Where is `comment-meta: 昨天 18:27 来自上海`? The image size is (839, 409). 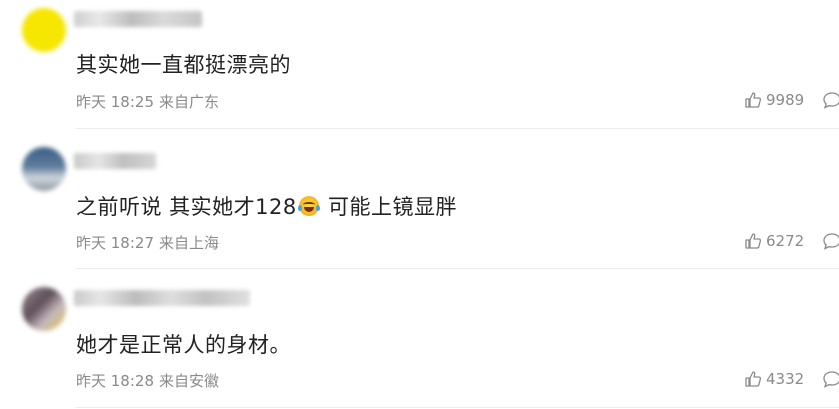 comment-meta: 昨天 18:27 来自上海 is located at coordinates (147, 242).